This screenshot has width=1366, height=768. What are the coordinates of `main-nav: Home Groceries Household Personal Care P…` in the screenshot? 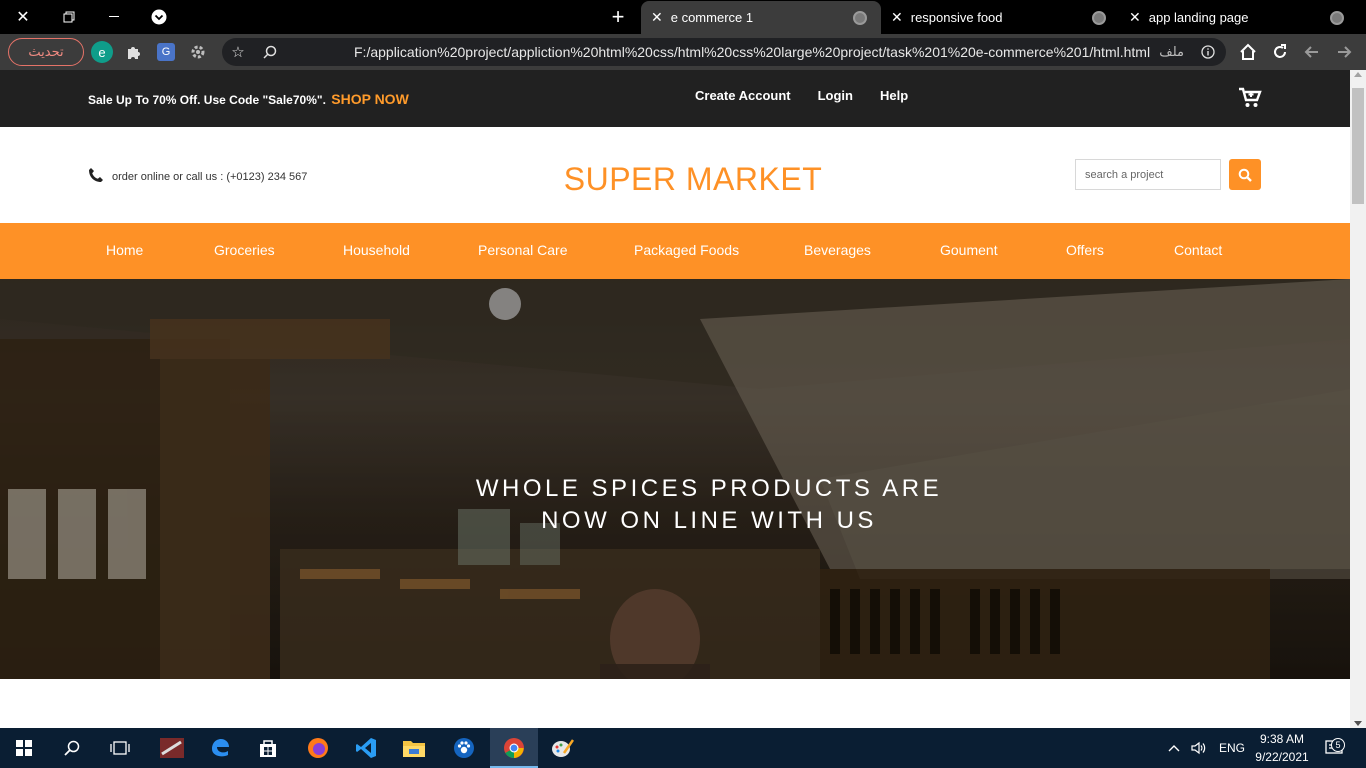 It's located at (675, 251).